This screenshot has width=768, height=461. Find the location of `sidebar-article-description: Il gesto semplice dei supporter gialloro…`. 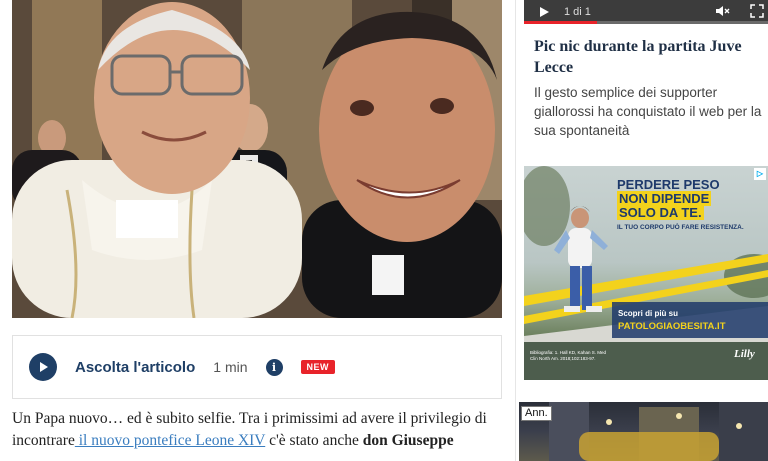

sidebar-article-description: Il gesto semplice dei supporter gialloro… is located at coordinates (648, 111).